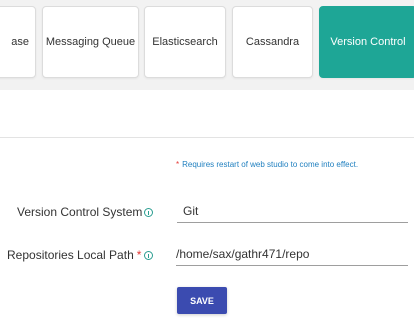 The image size is (414, 322). I want to click on notice-marker: *, so click(178, 164).